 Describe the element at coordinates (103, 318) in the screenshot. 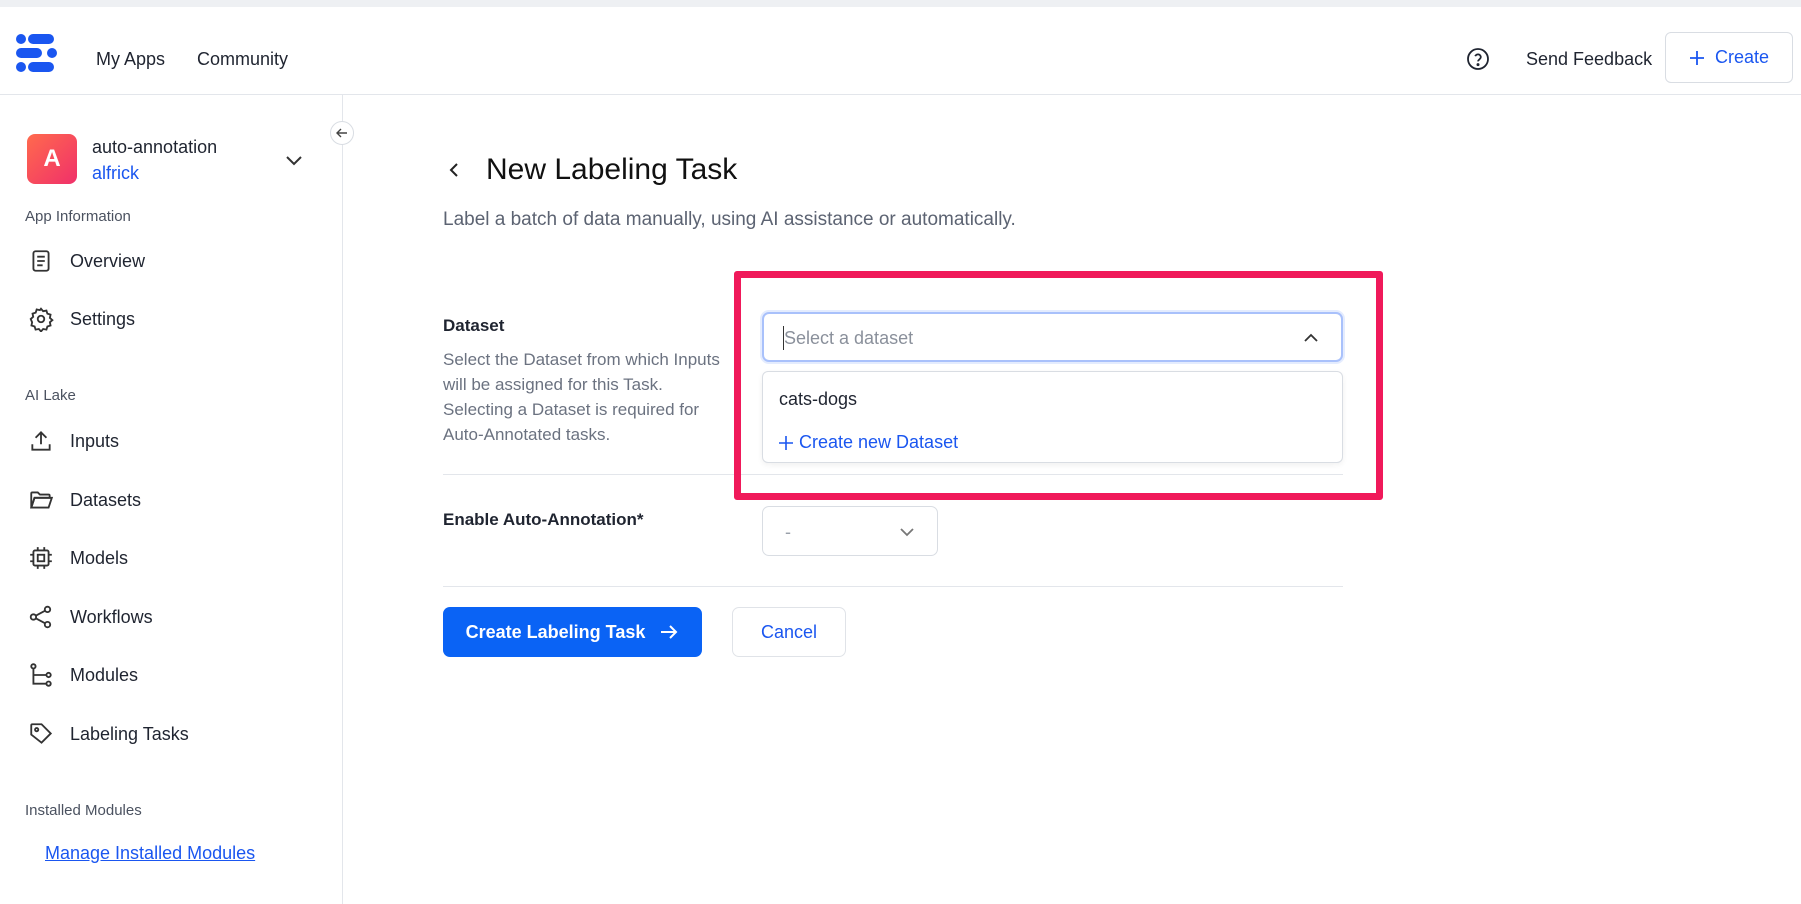

I see `sidebar-item-label: Settings` at that location.